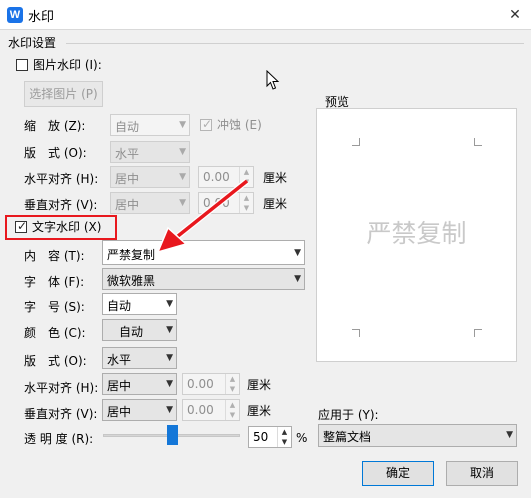  What do you see at coordinates (273, 80) in the screenshot?
I see `mouse-cursor-icon` at bounding box center [273, 80].